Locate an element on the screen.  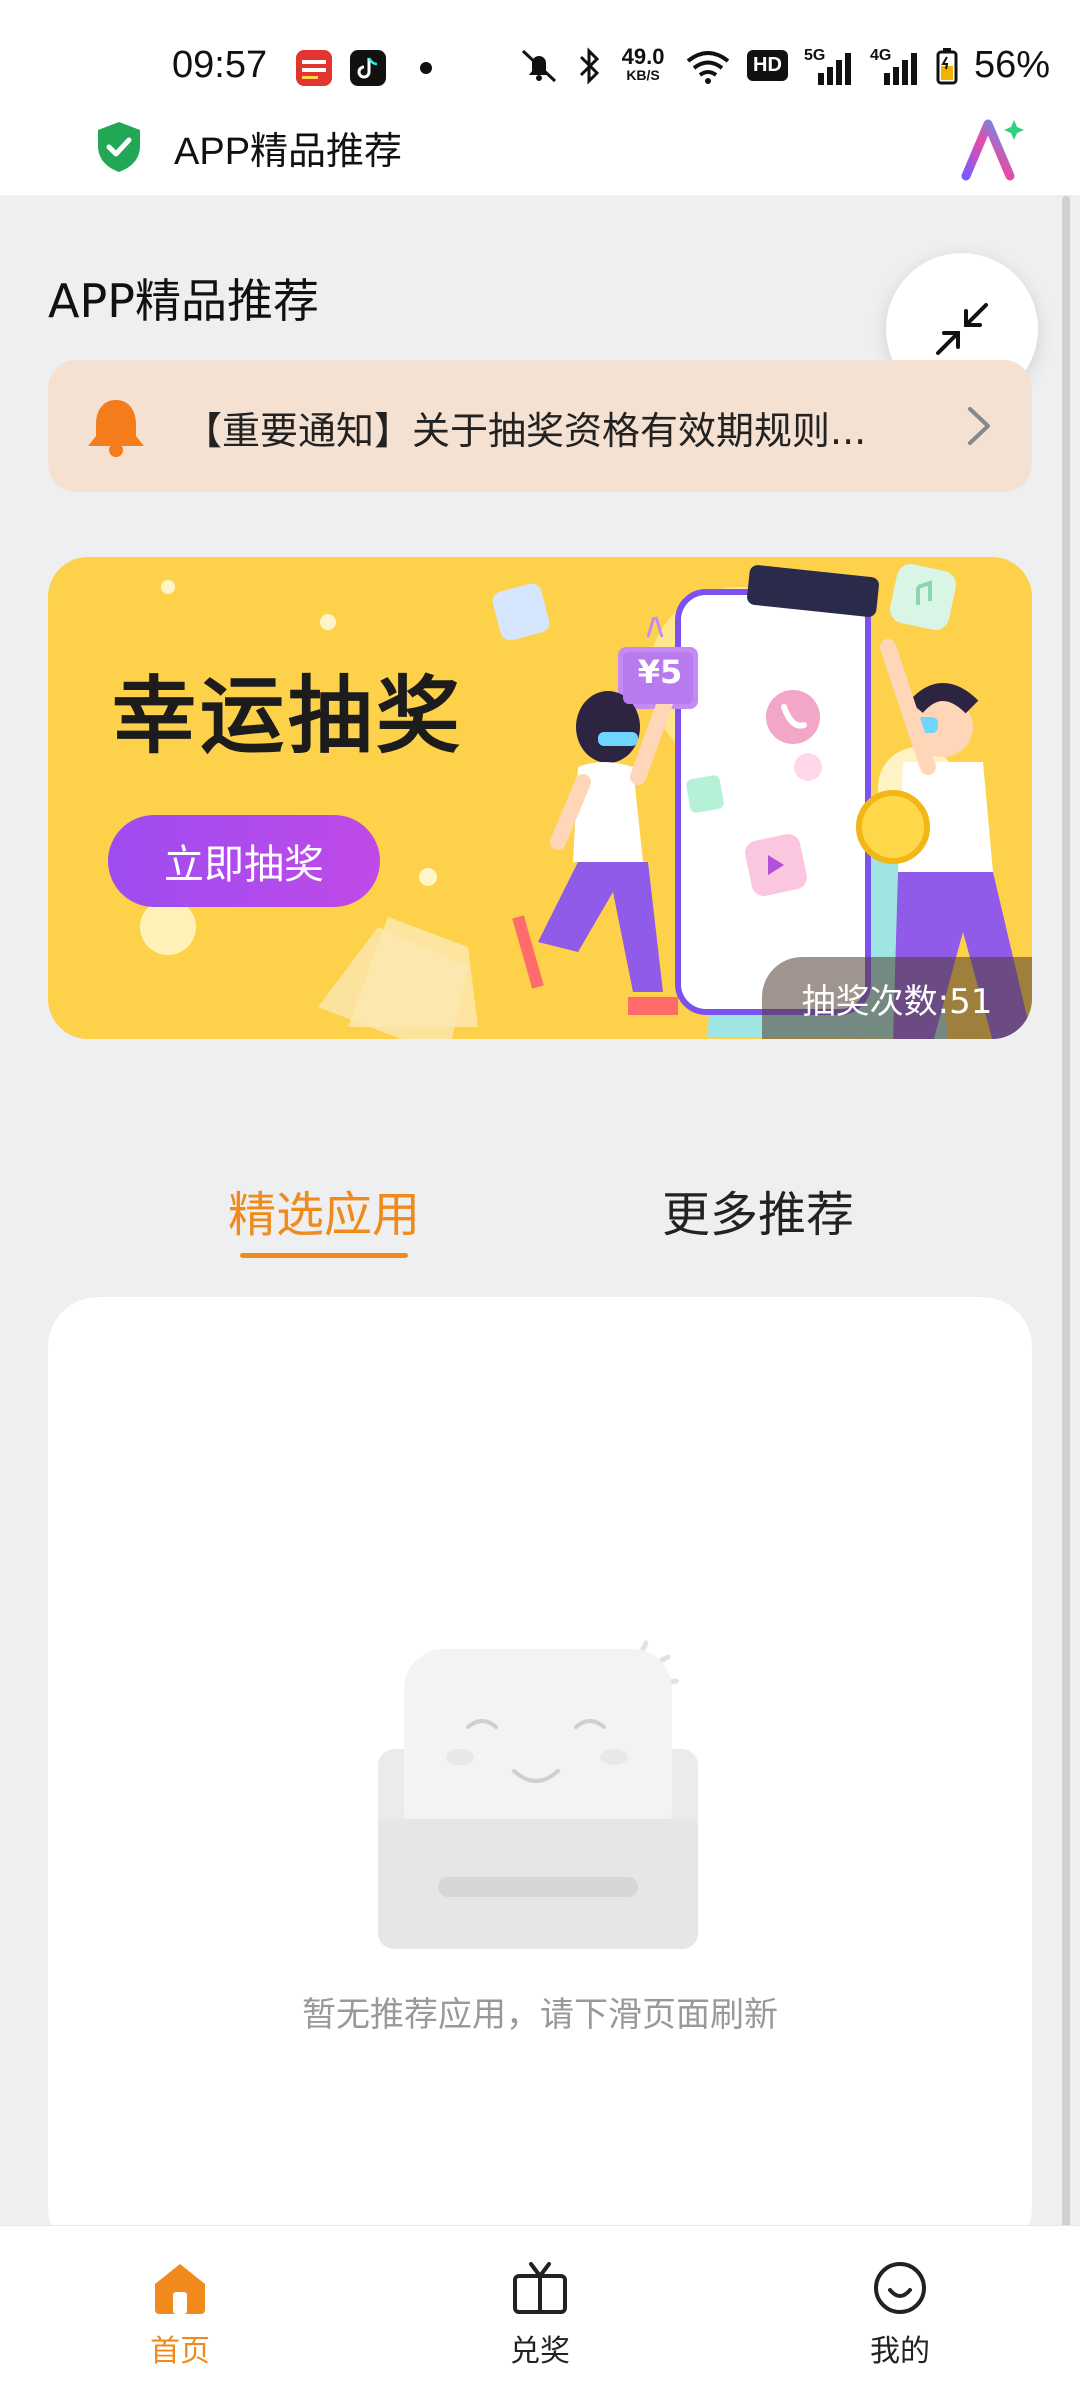
signal-5g: 5G is located at coordinates (829, 66).